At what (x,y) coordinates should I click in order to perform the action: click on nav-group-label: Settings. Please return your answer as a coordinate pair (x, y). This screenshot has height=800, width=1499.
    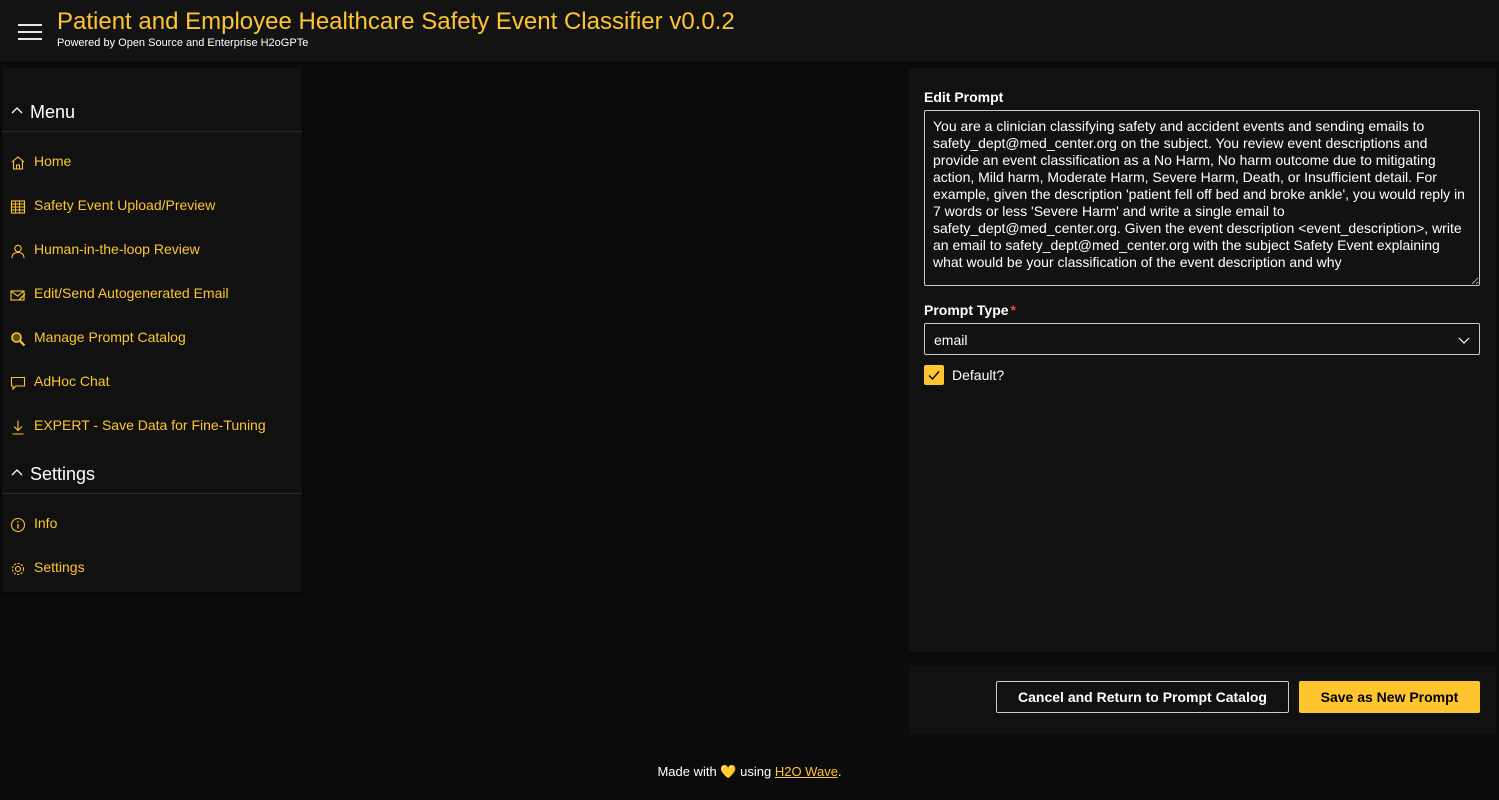
    Looking at the image, I should click on (63, 474).